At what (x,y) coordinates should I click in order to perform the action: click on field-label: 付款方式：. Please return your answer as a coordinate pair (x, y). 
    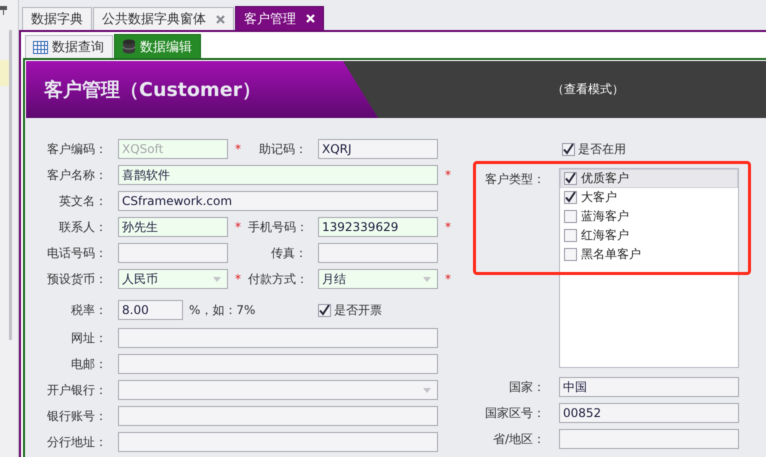
    Looking at the image, I should click on (277, 279).